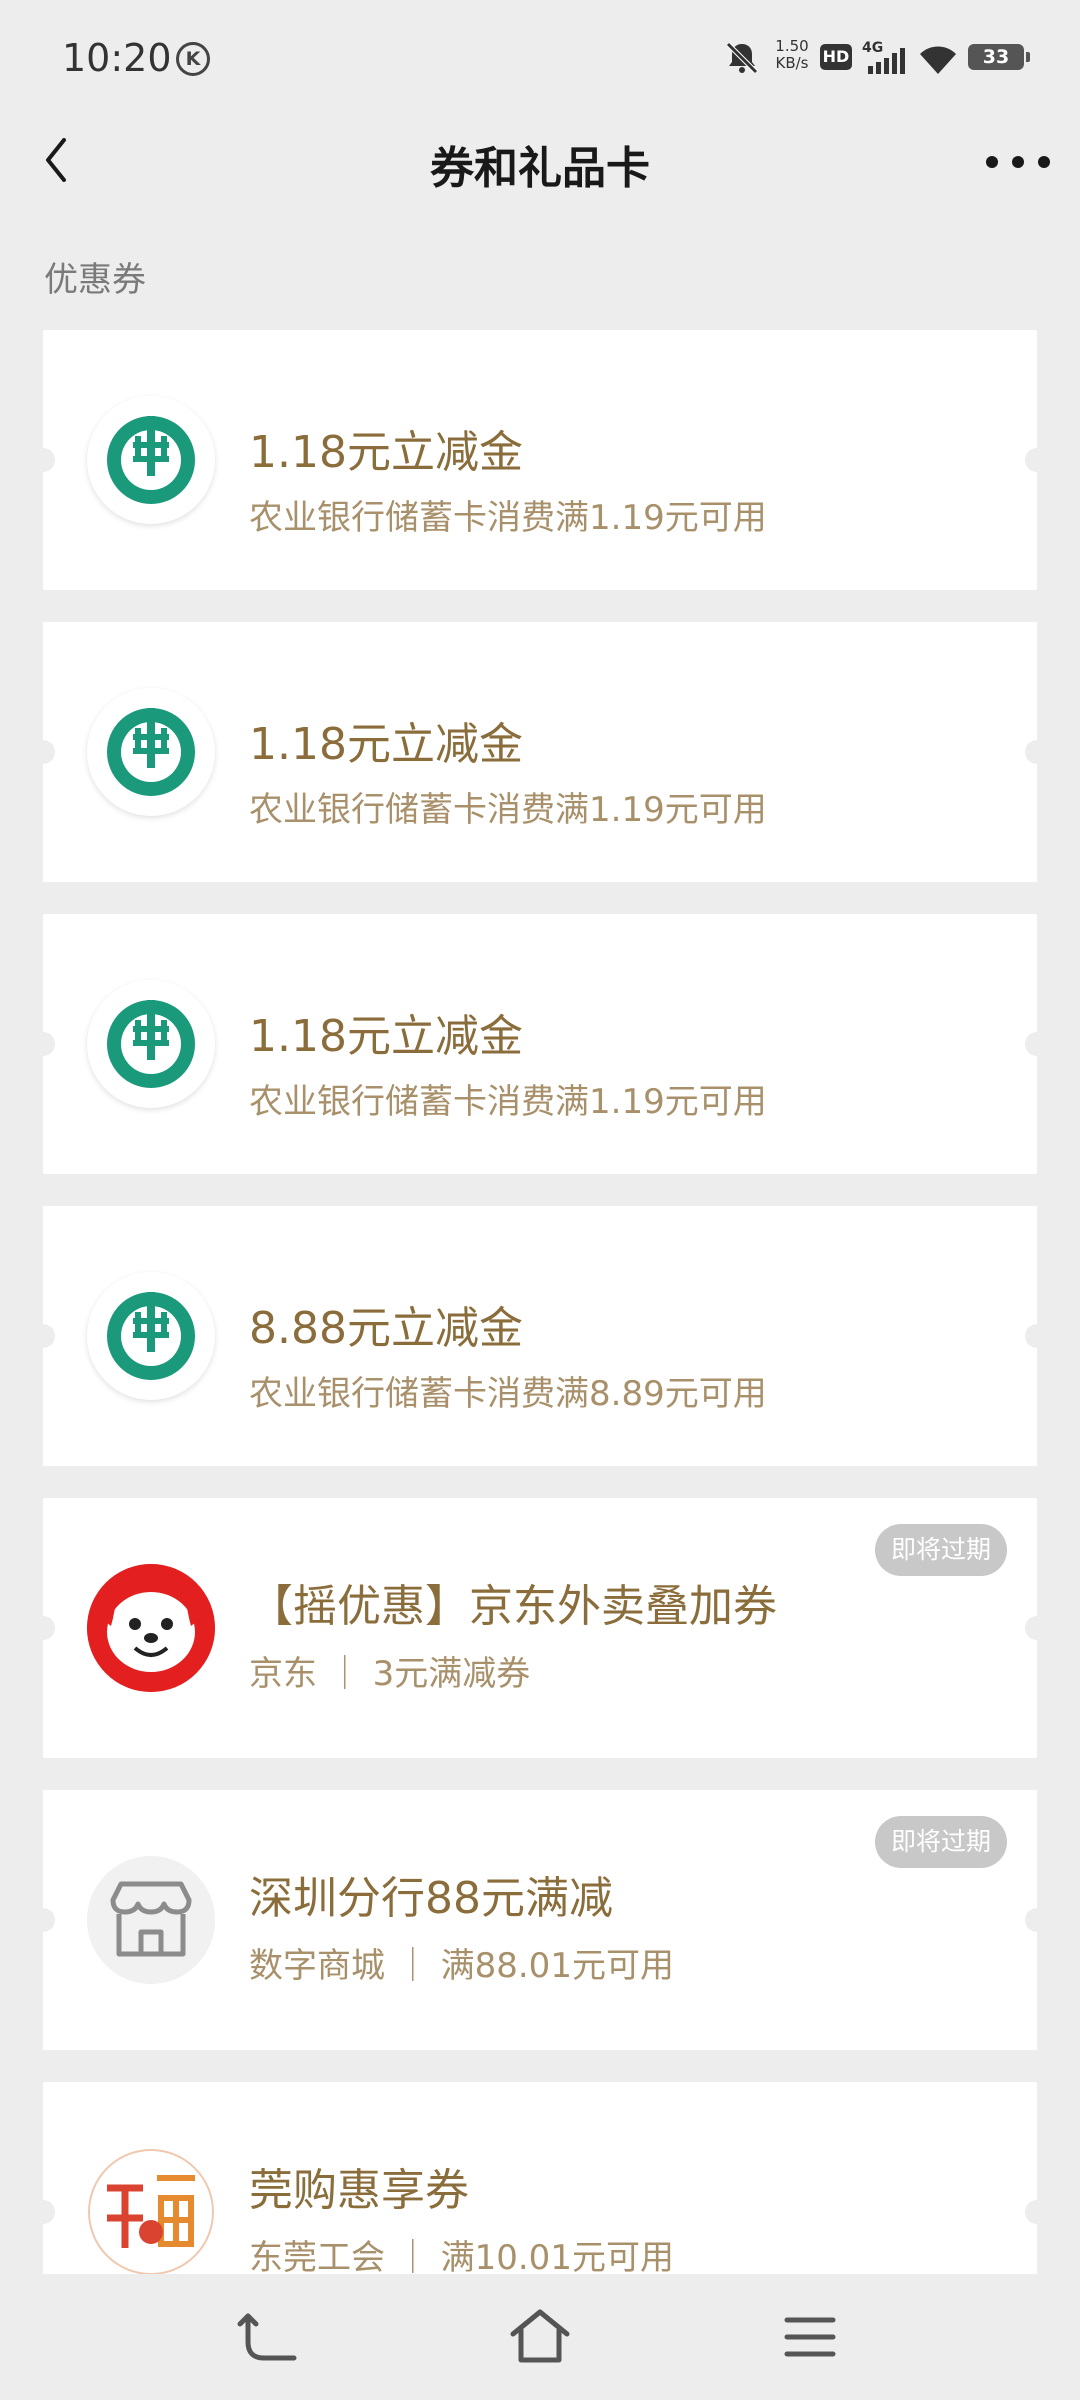 This screenshot has height=2400, width=1080. I want to click on top-navigation-bar: 券和礼品卡, so click(540, 163).